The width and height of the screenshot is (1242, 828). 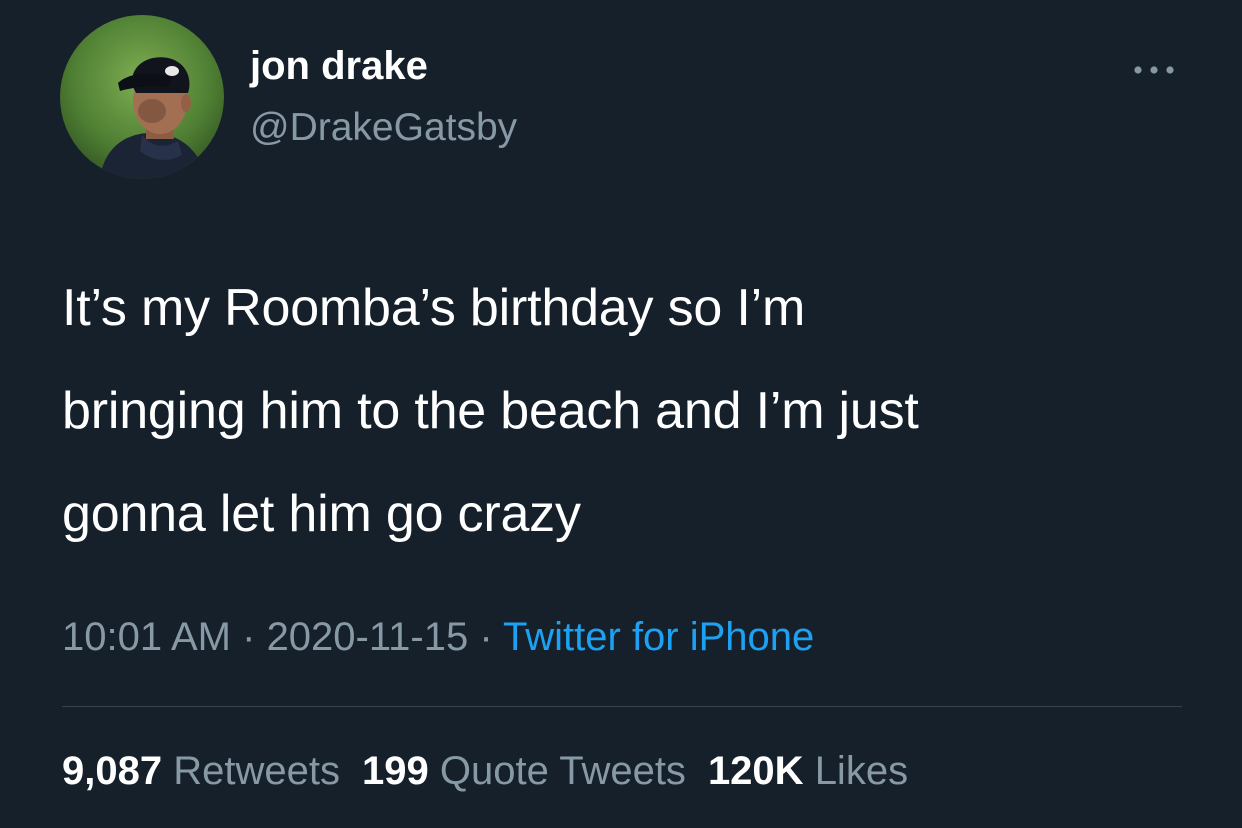 I want to click on retweets-stat: 9,087 Retweets, so click(x=201, y=771).